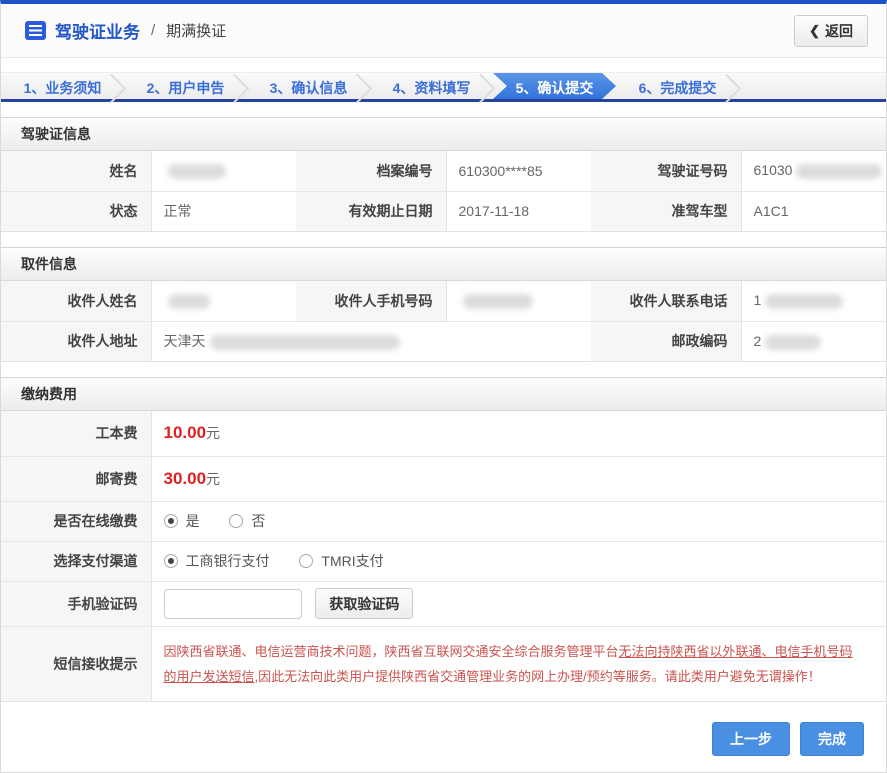 The width and height of the screenshot is (887, 773). I want to click on back-button: ❮ 返回, so click(831, 30).